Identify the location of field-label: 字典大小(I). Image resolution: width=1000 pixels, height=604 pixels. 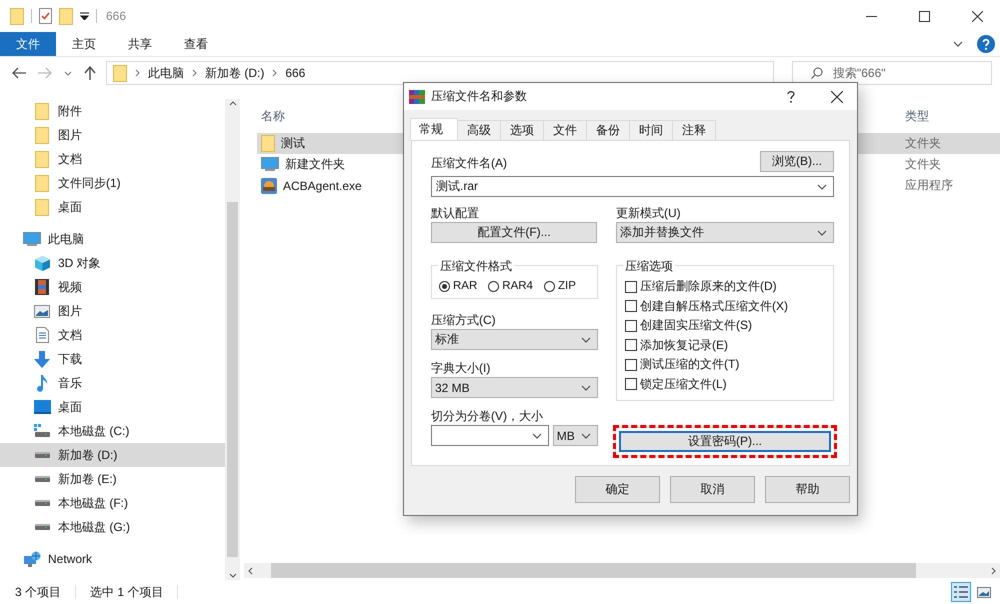
(461, 368).